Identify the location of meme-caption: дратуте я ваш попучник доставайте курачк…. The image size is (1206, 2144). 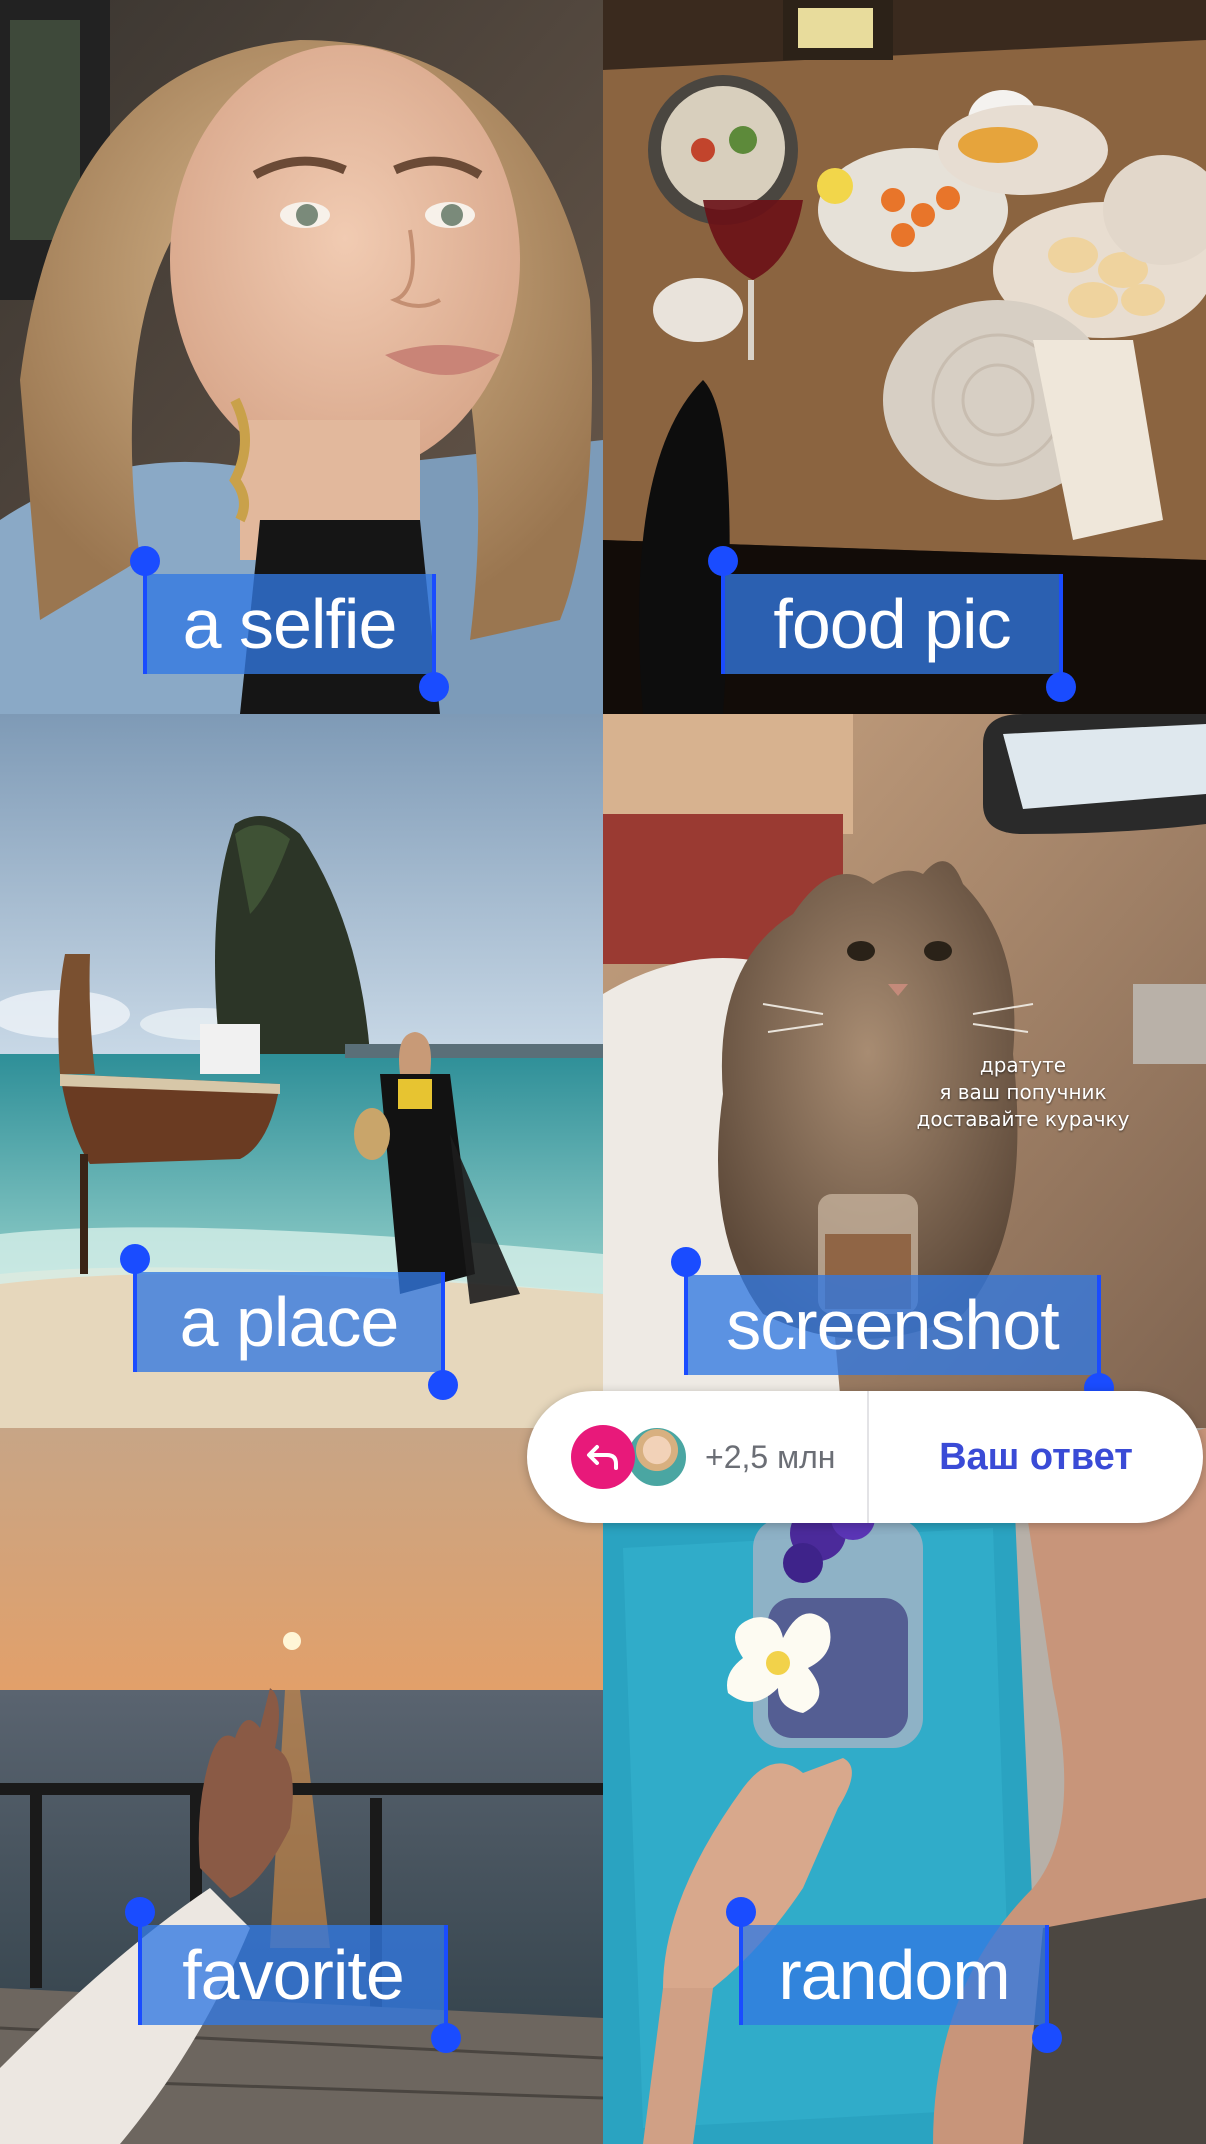
(1023, 1092).